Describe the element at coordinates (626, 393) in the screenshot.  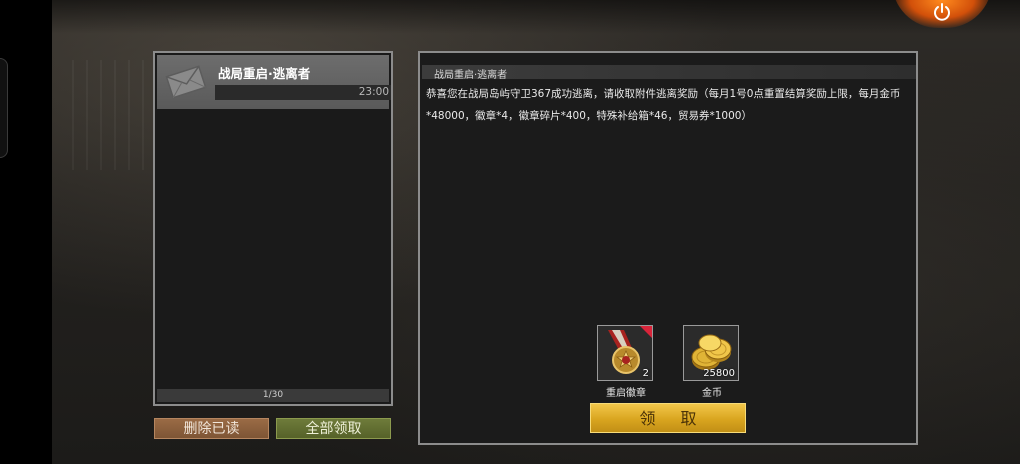
I see `reward-name: 重启徽章` at that location.